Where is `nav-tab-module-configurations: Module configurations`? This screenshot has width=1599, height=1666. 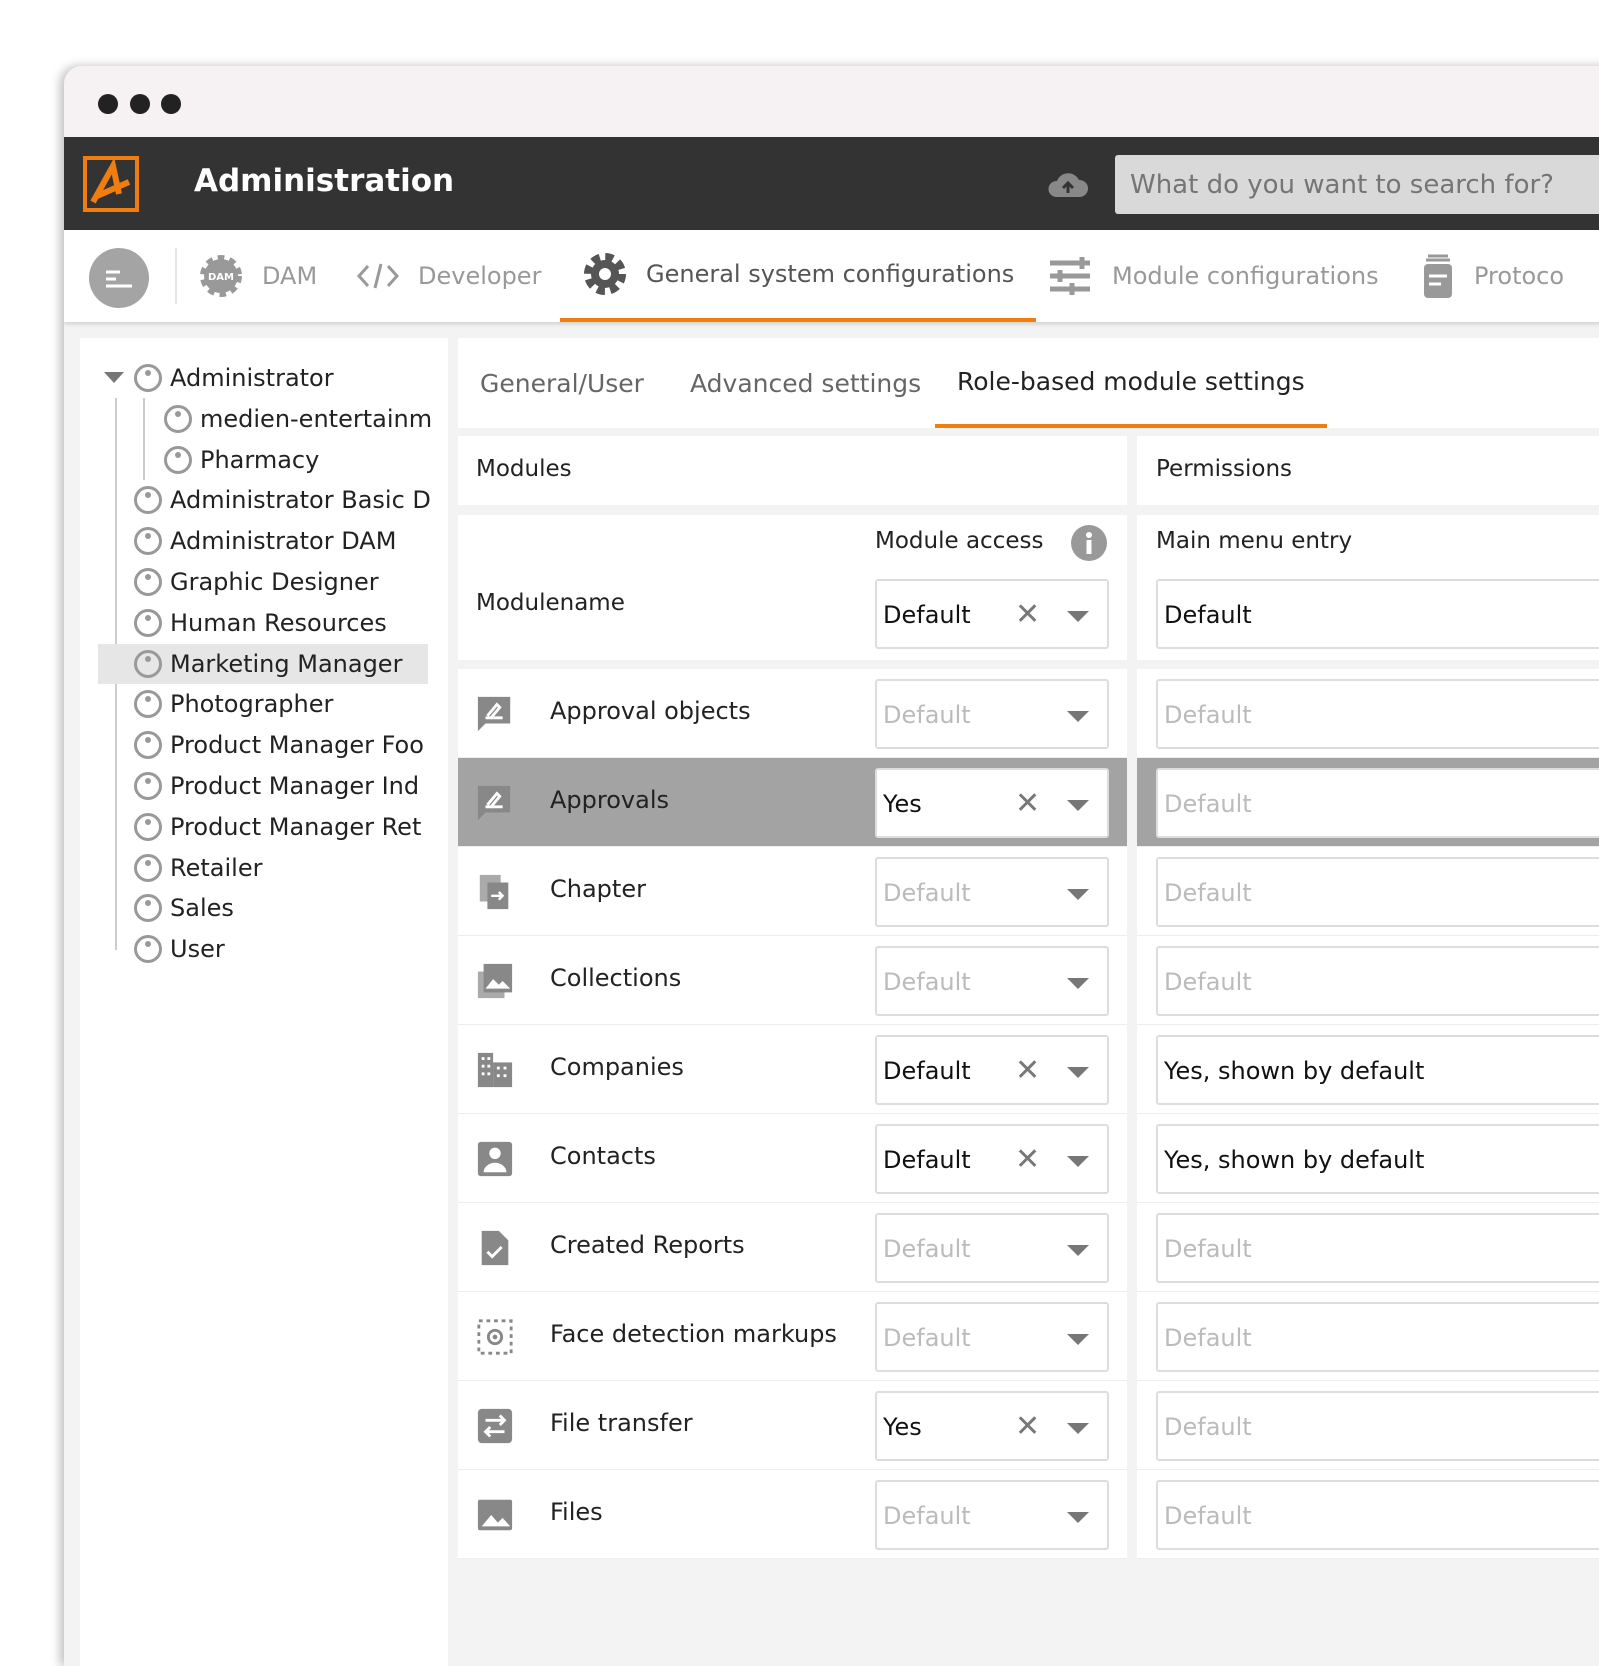
nav-tab-module-configurations: Module configurations is located at coordinates (1213, 276).